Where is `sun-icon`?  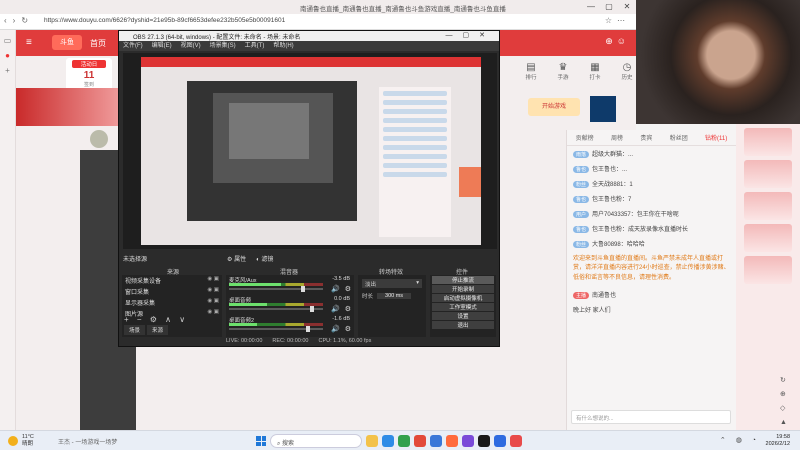
sun-icon is located at coordinates (13, 441).